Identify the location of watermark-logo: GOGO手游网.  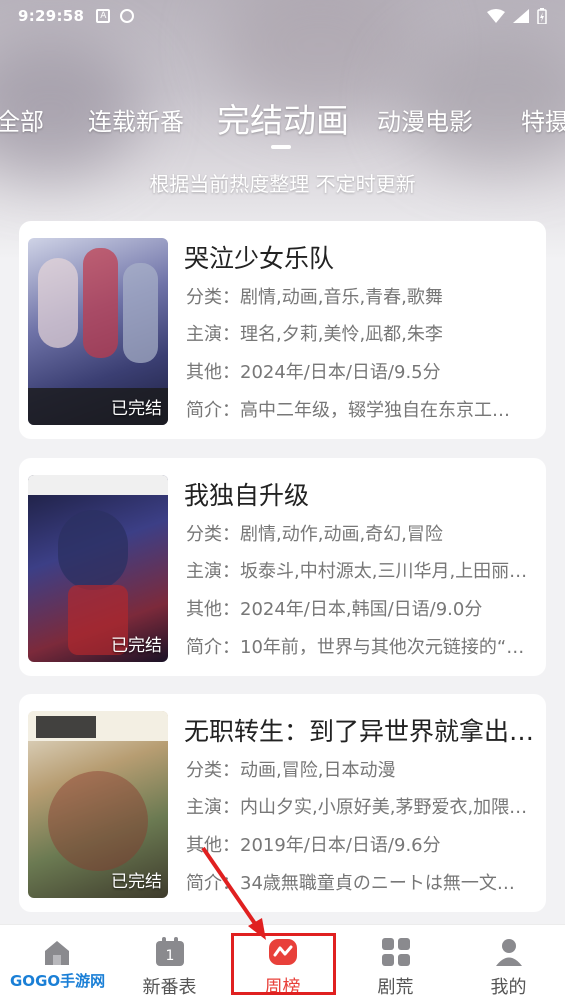
(58, 981).